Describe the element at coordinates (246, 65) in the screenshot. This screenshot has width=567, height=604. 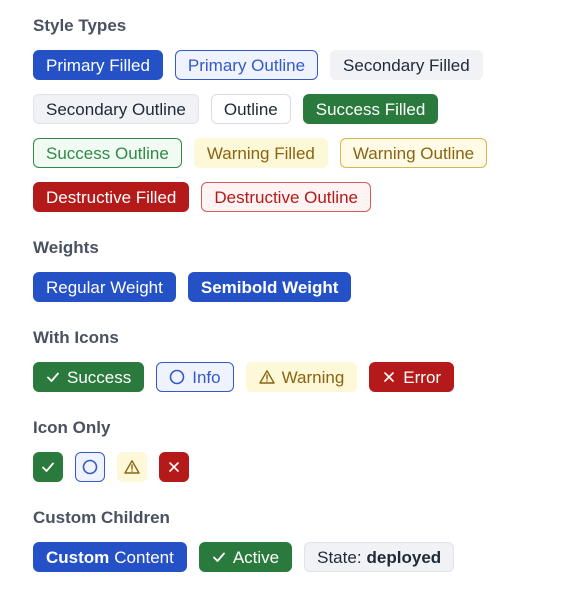
I see `badge-primary-outline: Primary Outline` at that location.